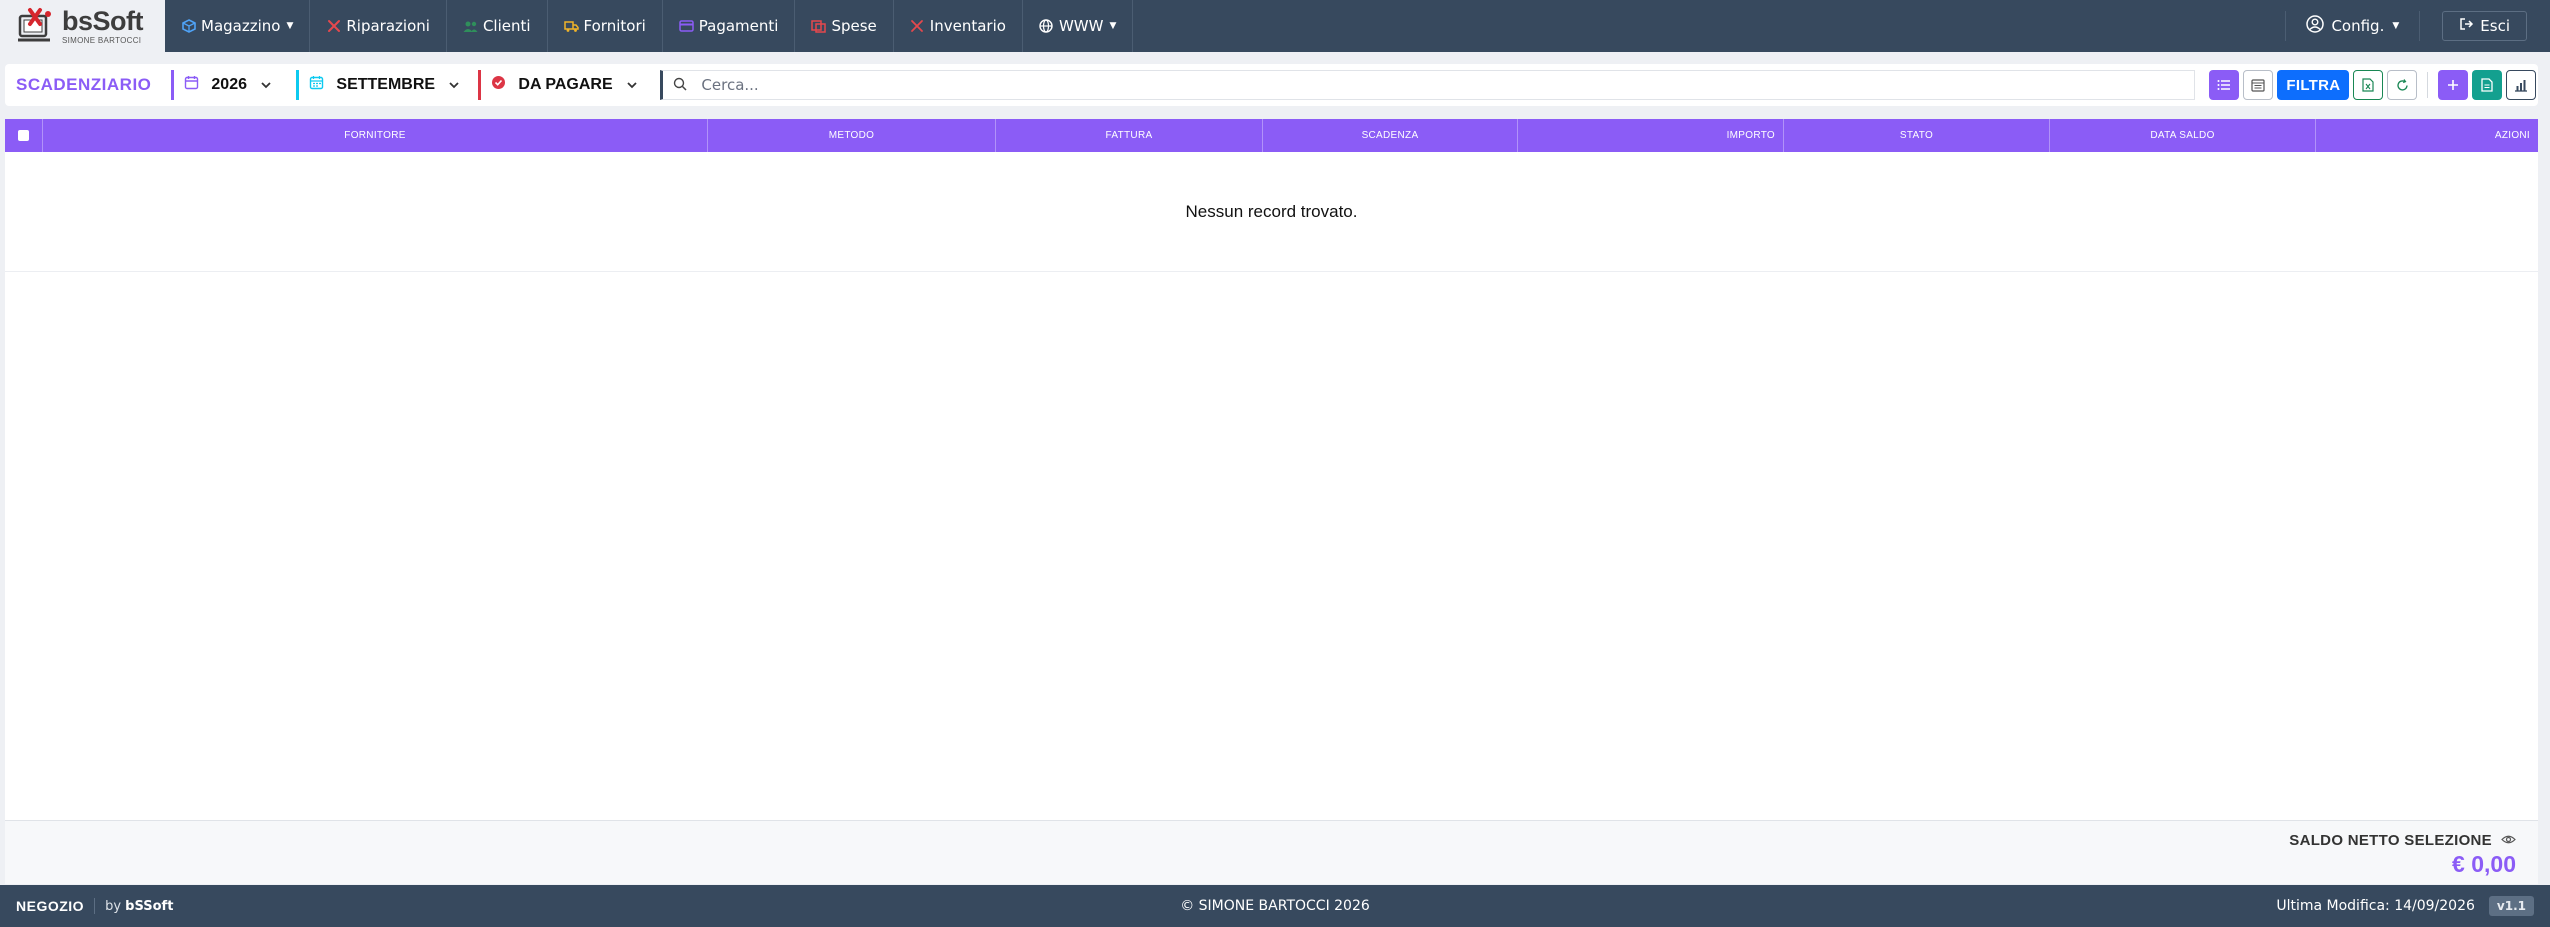 Image resolution: width=2550 pixels, height=927 pixels. I want to click on column-header-stato: STATO, so click(1917, 135).